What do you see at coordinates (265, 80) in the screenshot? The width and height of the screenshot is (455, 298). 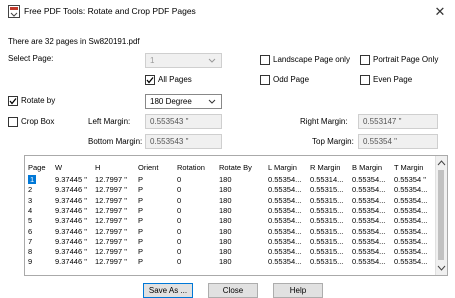 I see `odd-page-checkbox` at bounding box center [265, 80].